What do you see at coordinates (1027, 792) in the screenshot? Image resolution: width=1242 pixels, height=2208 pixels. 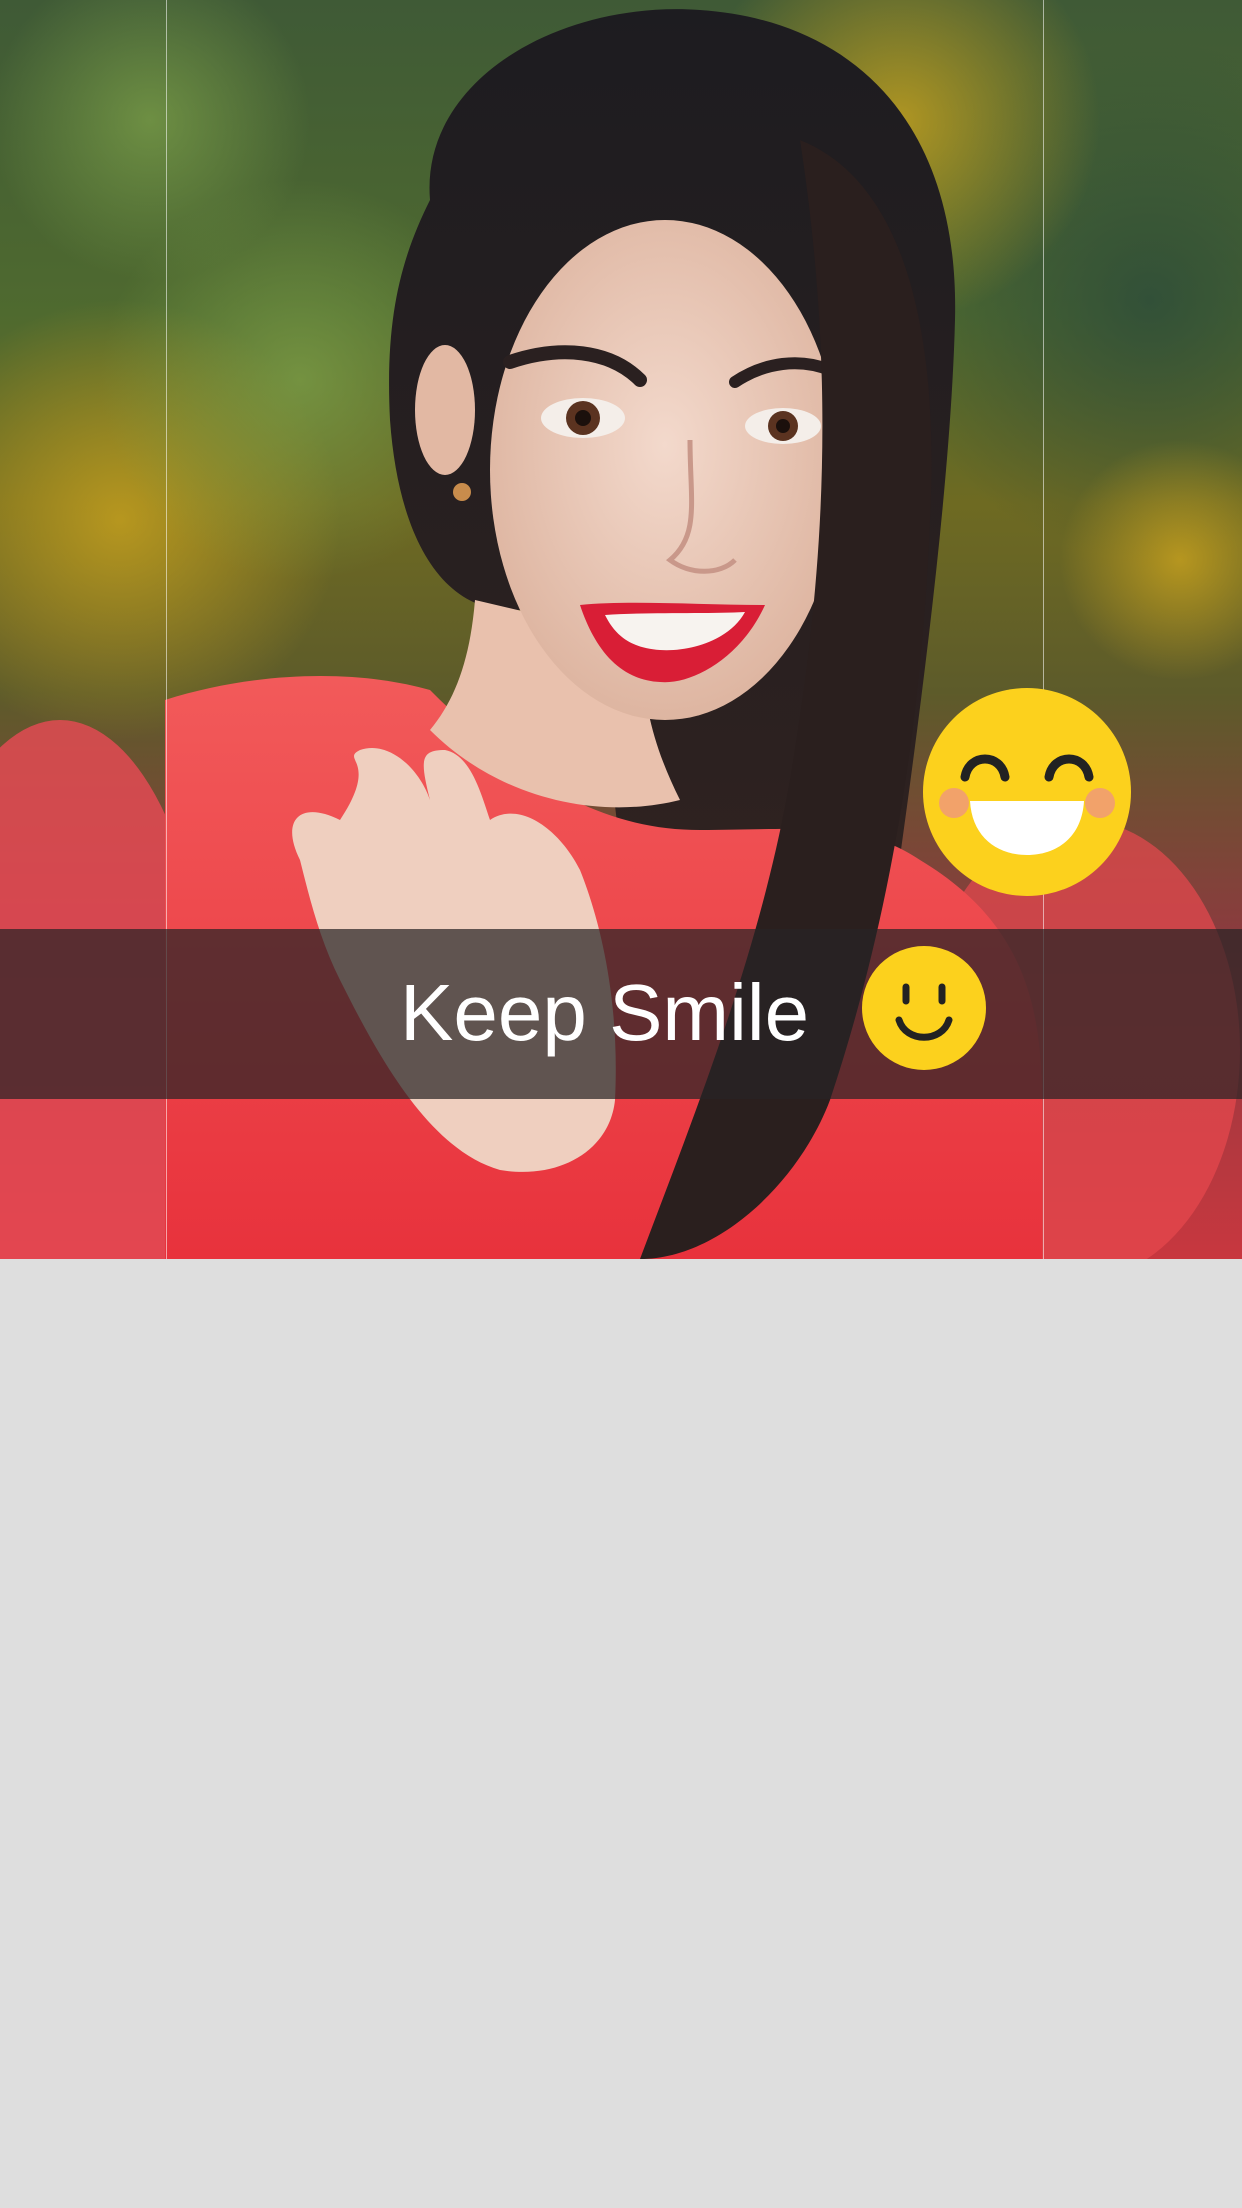 I see `laughing-emoji-icon` at bounding box center [1027, 792].